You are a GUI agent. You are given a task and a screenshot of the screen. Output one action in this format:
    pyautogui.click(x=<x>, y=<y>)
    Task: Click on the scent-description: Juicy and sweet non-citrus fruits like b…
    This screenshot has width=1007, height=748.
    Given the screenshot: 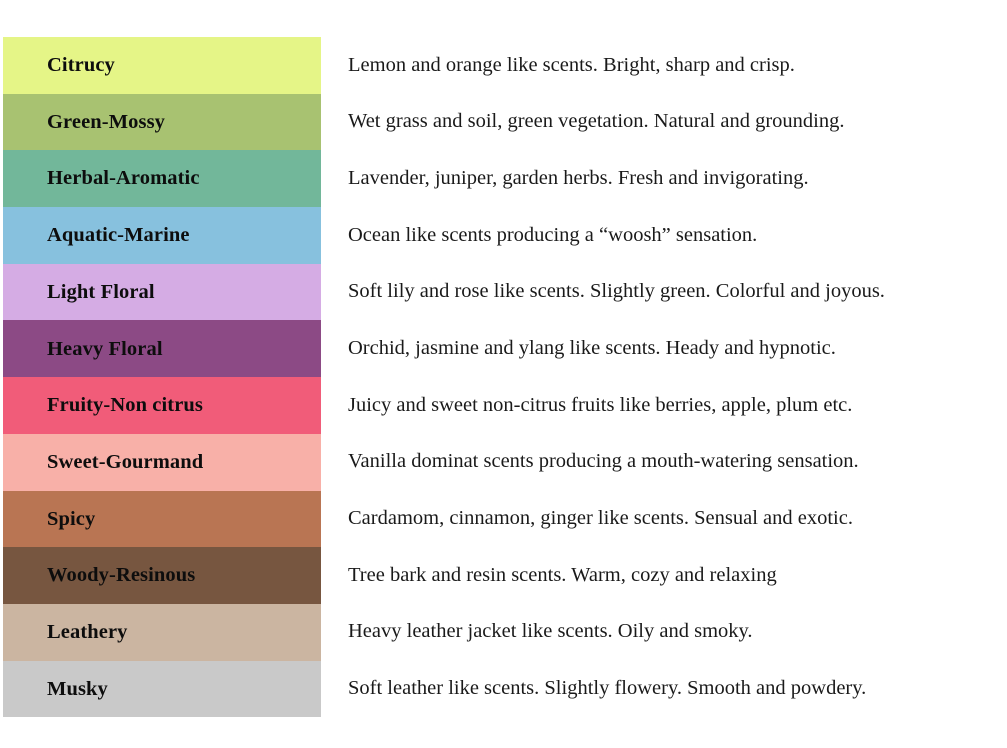 What is the action you would take?
    pyautogui.click(x=600, y=404)
    